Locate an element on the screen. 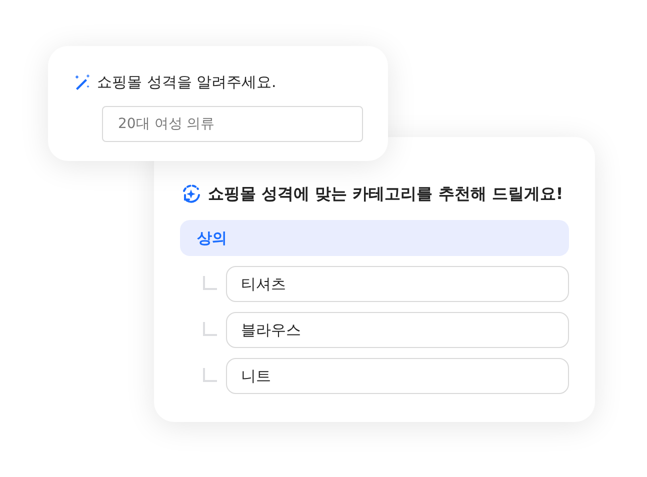 The width and height of the screenshot is (647, 477). subcategory-item: 블라우스 is located at coordinates (397, 330).